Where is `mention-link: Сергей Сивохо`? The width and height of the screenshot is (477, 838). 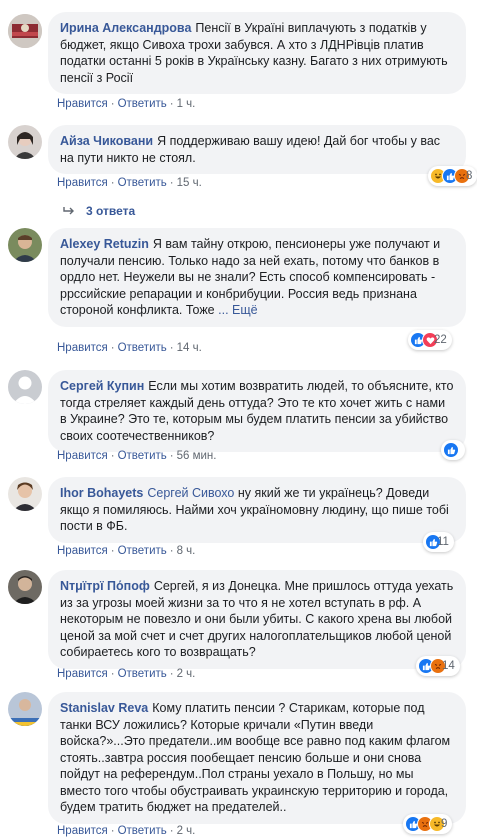
mention-link: Сергей Сивохо is located at coordinates (190, 493).